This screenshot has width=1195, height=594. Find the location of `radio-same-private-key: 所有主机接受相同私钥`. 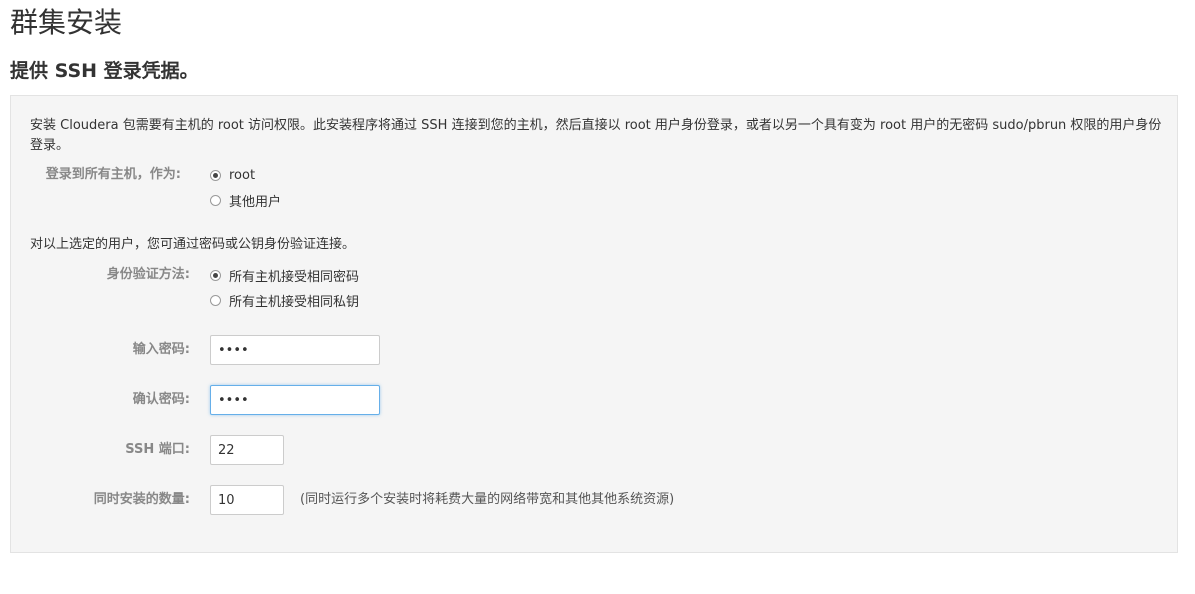

radio-same-private-key: 所有主机接受相同私钥 is located at coordinates (284, 300).